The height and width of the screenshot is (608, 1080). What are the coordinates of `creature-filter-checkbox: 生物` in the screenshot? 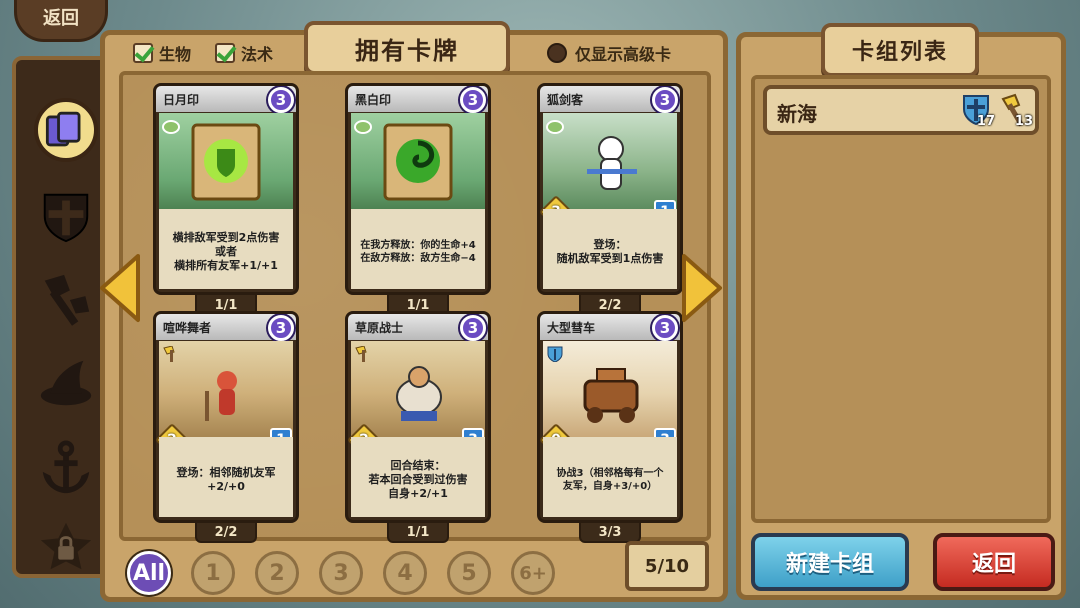 It's located at (162, 53).